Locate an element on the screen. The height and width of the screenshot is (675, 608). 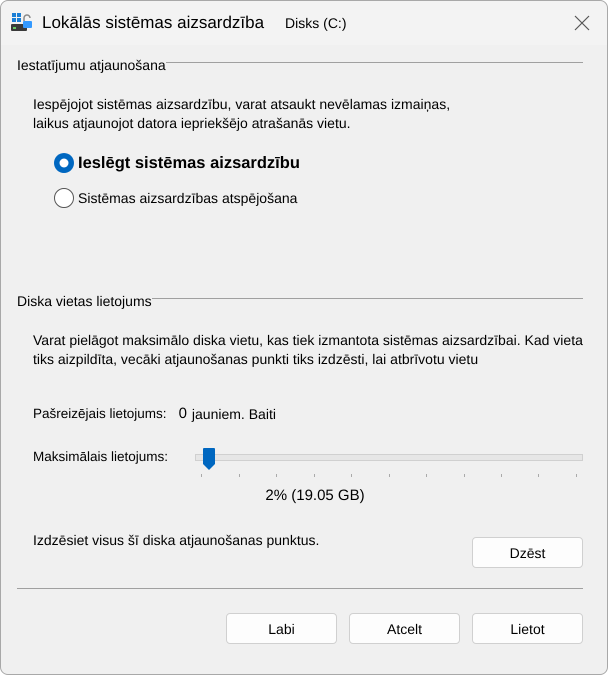
radio-label: Ieslēgt sistēmas aizsardzību is located at coordinates (189, 163).